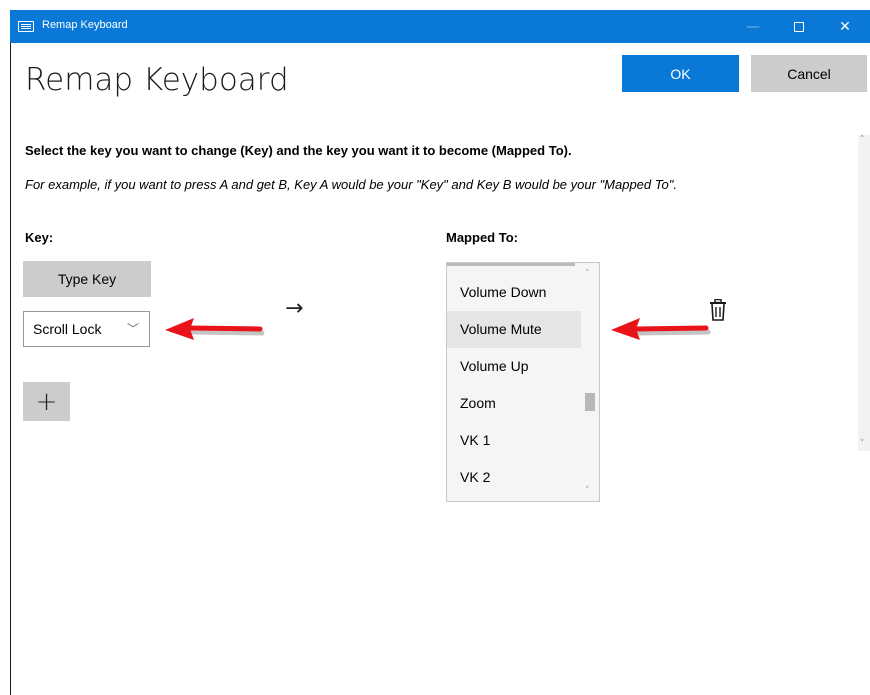 This screenshot has width=870, height=695. What do you see at coordinates (862, 444) in the screenshot?
I see `scroll-down-icon: ˅` at bounding box center [862, 444].